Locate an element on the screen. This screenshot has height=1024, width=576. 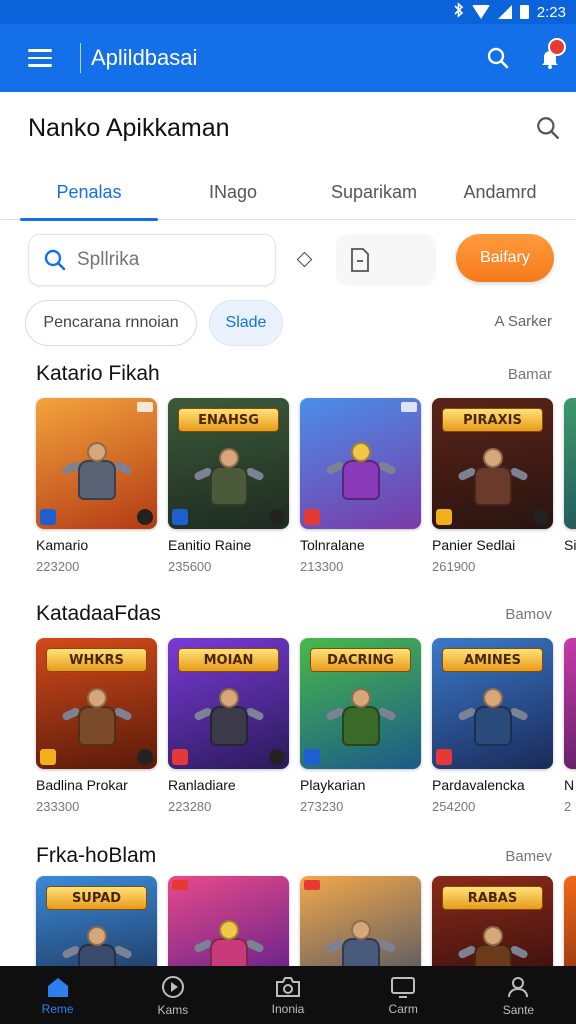
game-card: RABAS is located at coordinates (492, 921).